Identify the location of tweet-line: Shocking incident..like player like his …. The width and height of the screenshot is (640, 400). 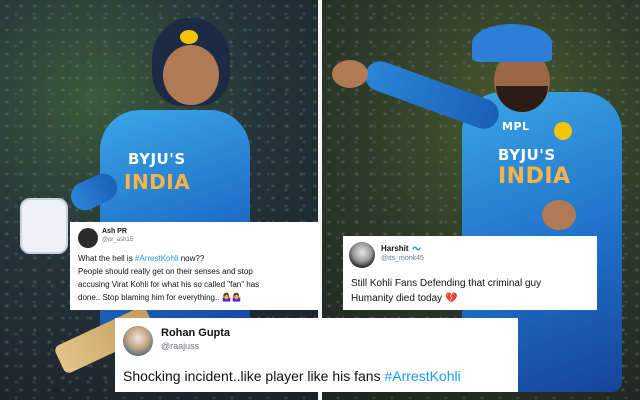
(292, 376).